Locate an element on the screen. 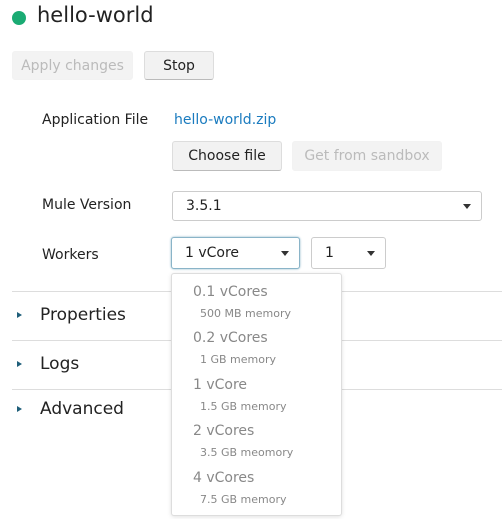 This screenshot has width=502, height=519. status-dot is located at coordinates (19, 18).